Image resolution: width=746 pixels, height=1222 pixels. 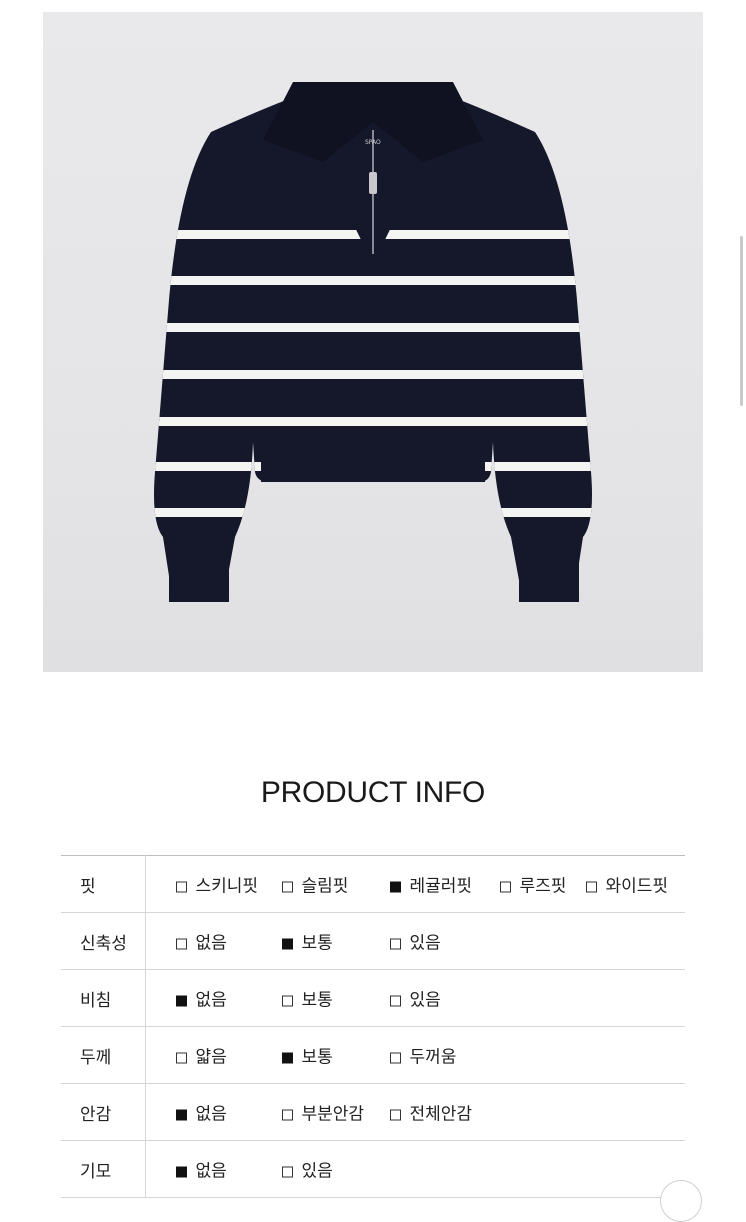 I want to click on info-row: 안감 없음 부분안감 전체안감, so click(x=373, y=1112).